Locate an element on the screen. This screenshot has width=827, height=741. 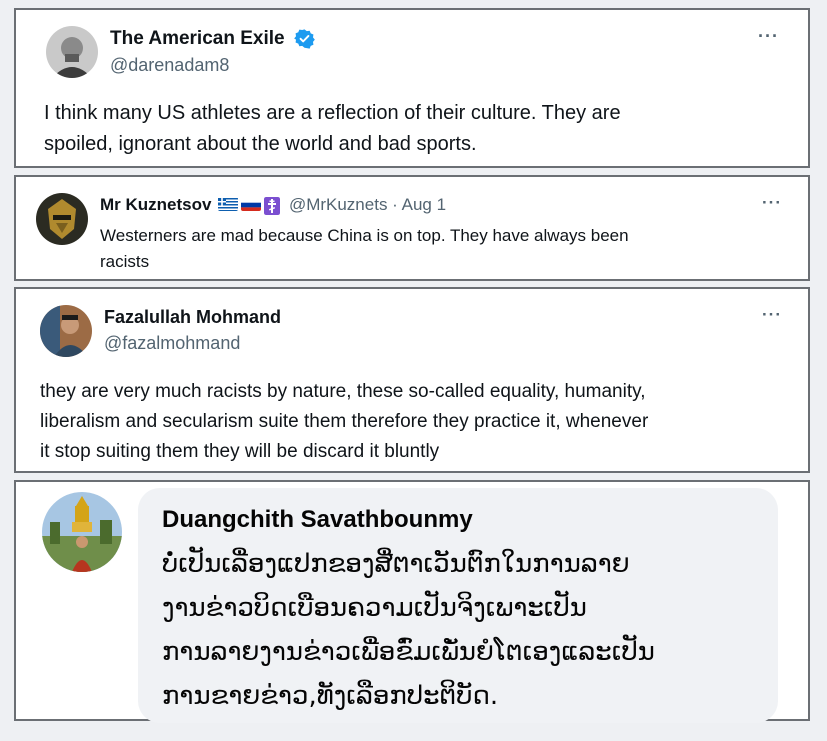
tweet-text-line: racists is located at coordinates (125, 261).